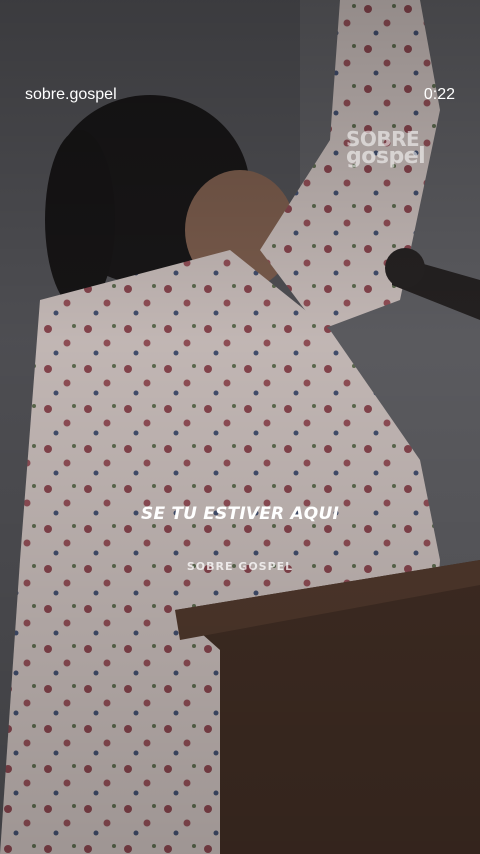  What do you see at coordinates (240, 514) in the screenshot?
I see `video-caption: SE TU ESTIVER AQUI` at bounding box center [240, 514].